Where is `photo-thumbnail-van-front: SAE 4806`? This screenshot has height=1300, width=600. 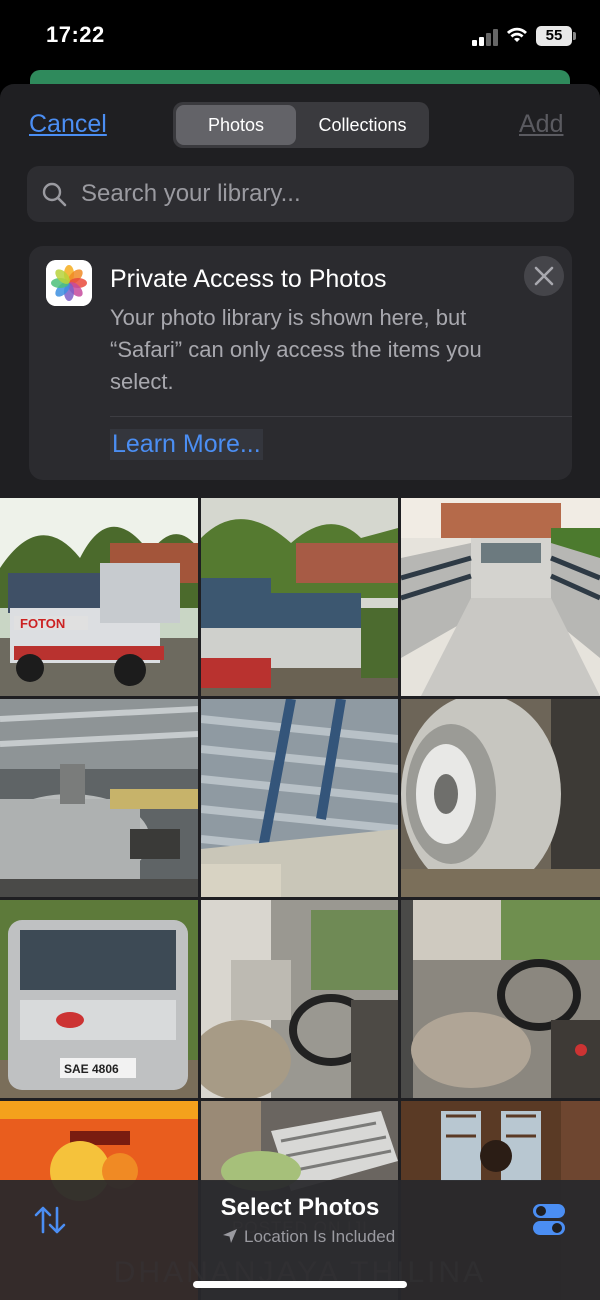 photo-thumbnail-van-front: SAE 4806 is located at coordinates (99, 999).